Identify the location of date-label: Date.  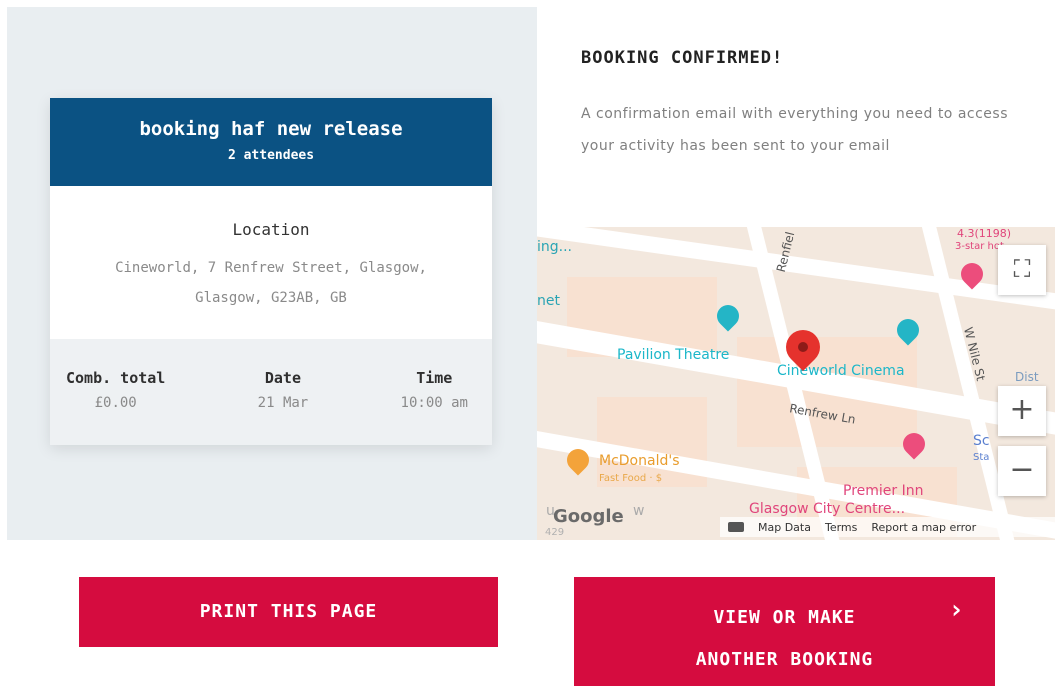
(282, 378).